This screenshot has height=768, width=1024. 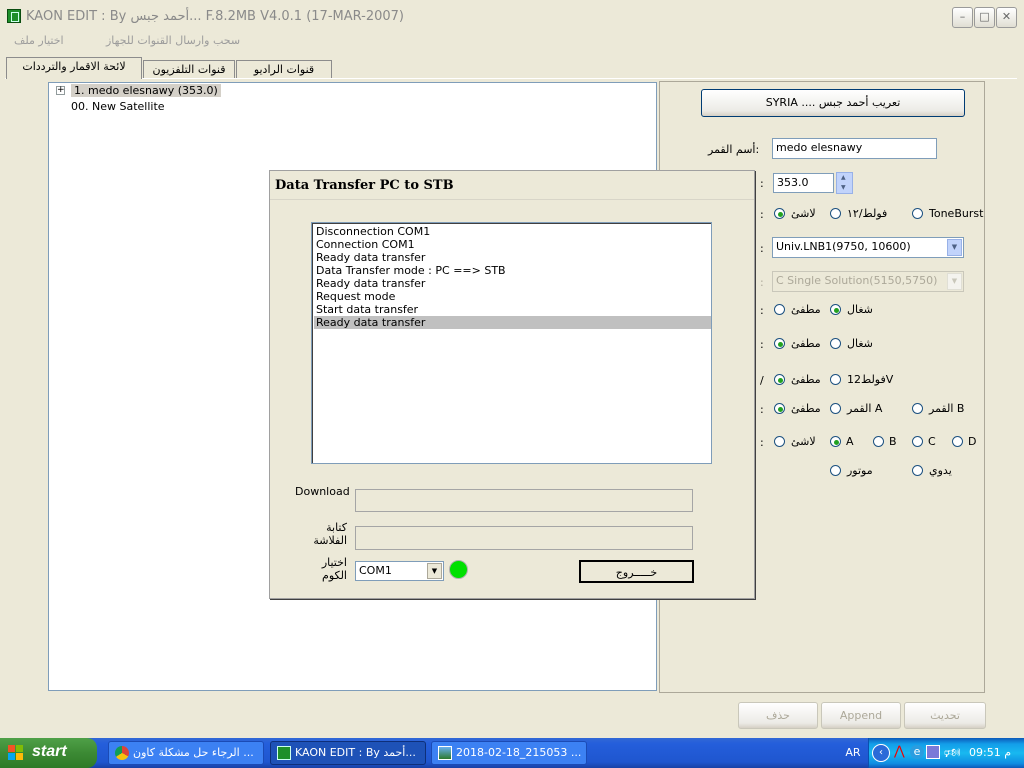 I want to click on append-button: Append, so click(x=861, y=715).